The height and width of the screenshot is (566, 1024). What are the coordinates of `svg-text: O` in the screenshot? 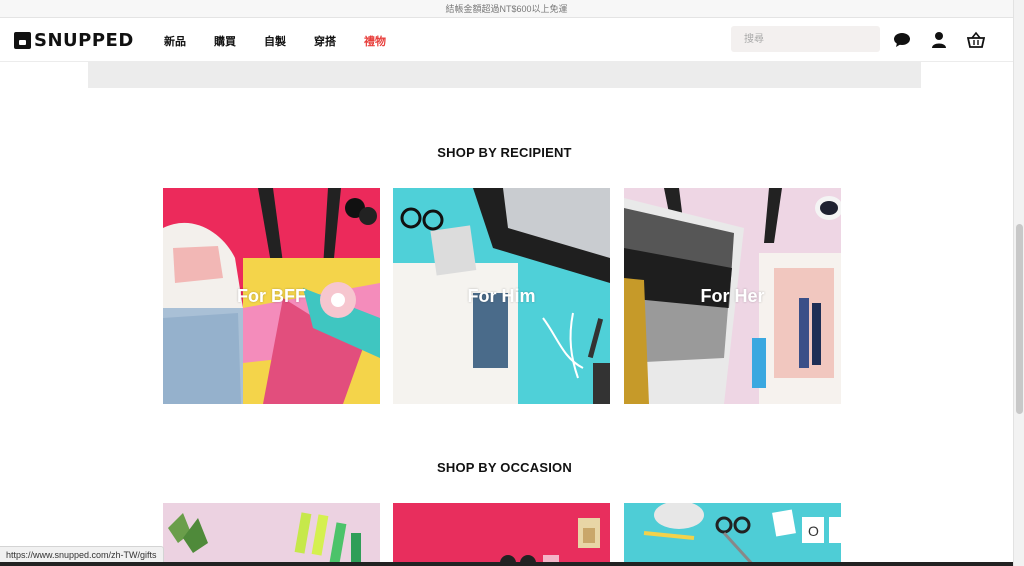 It's located at (813, 531).